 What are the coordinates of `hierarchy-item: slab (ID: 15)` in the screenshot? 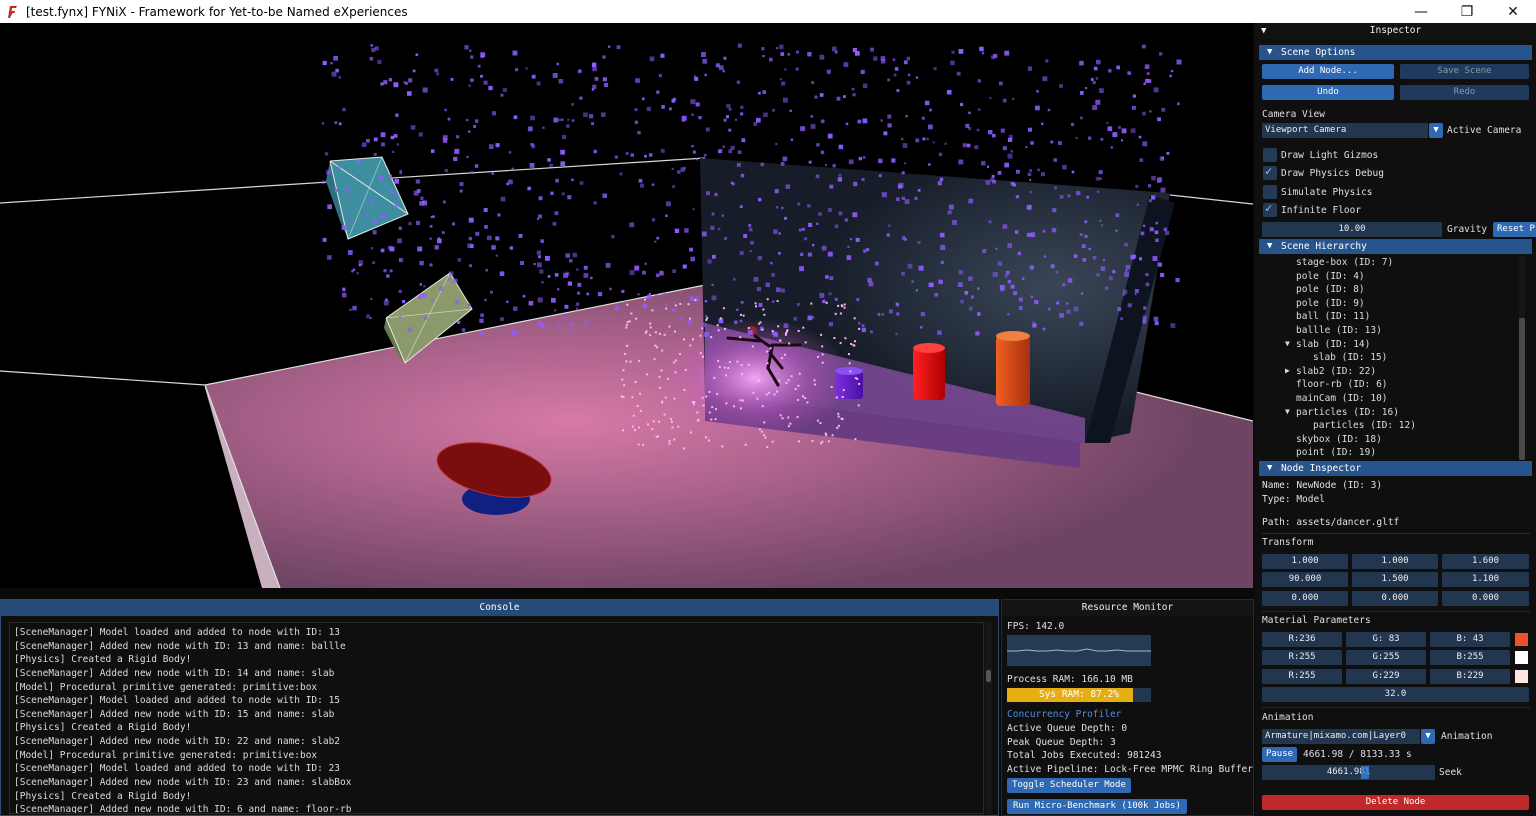 It's located at (1350, 357).